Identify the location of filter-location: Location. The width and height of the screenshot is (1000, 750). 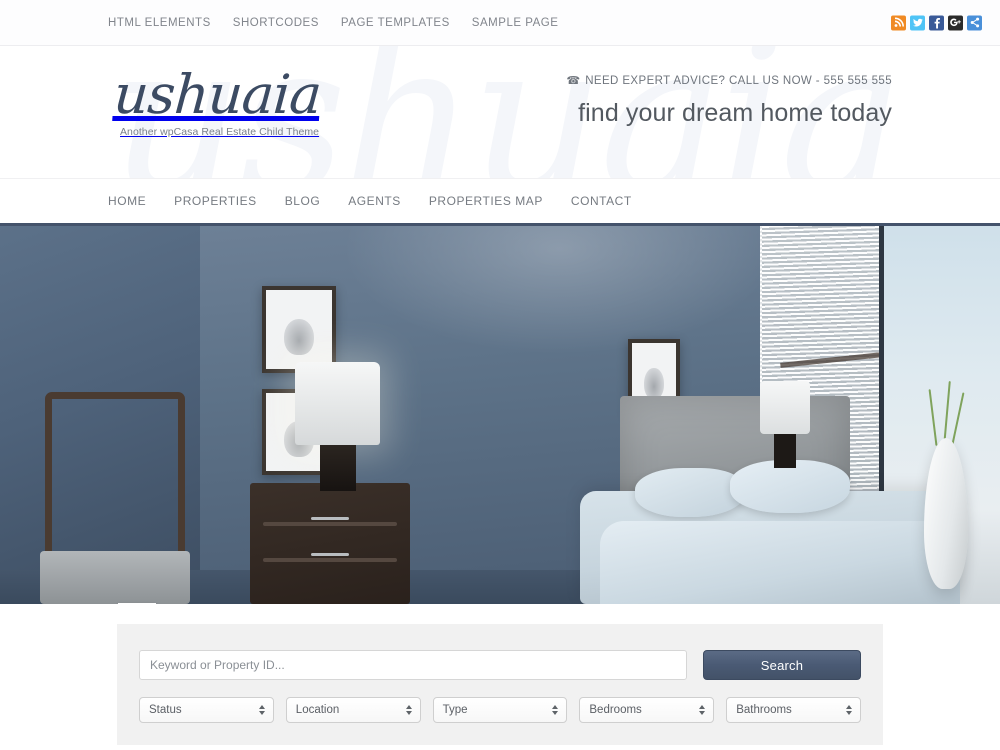
(353, 710).